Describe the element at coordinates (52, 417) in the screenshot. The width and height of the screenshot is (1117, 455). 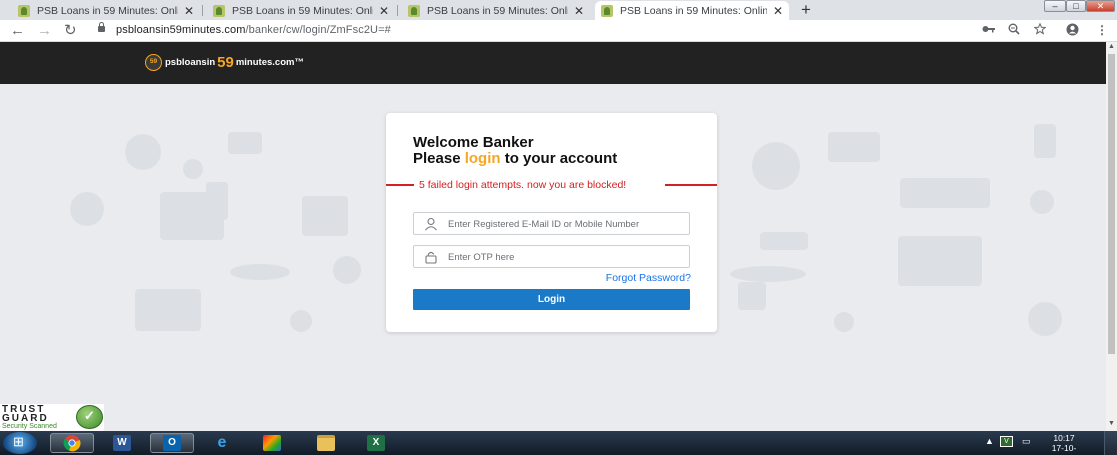
I see `trust-guard-badge: TRUST GUARD Security Scanned` at that location.